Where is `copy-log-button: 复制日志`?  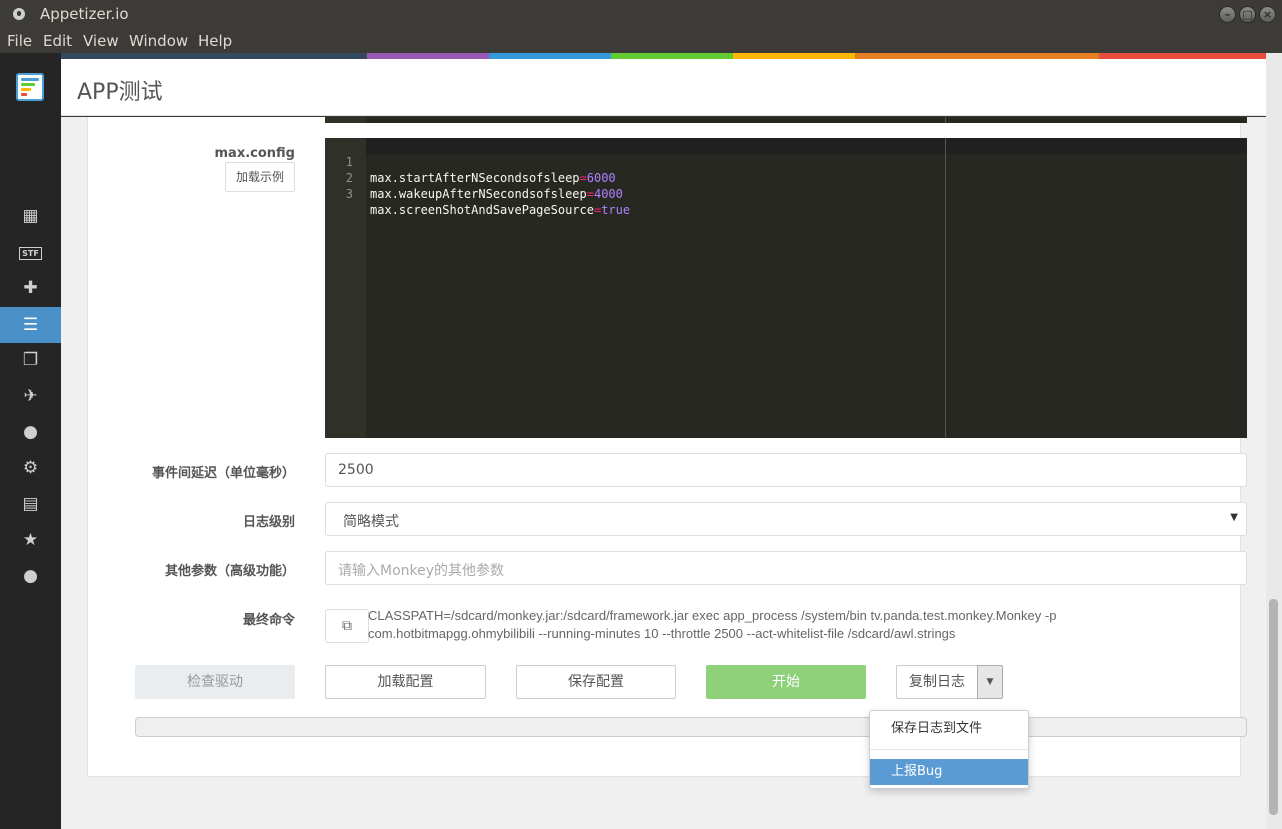
copy-log-button: 复制日志 is located at coordinates (937, 682).